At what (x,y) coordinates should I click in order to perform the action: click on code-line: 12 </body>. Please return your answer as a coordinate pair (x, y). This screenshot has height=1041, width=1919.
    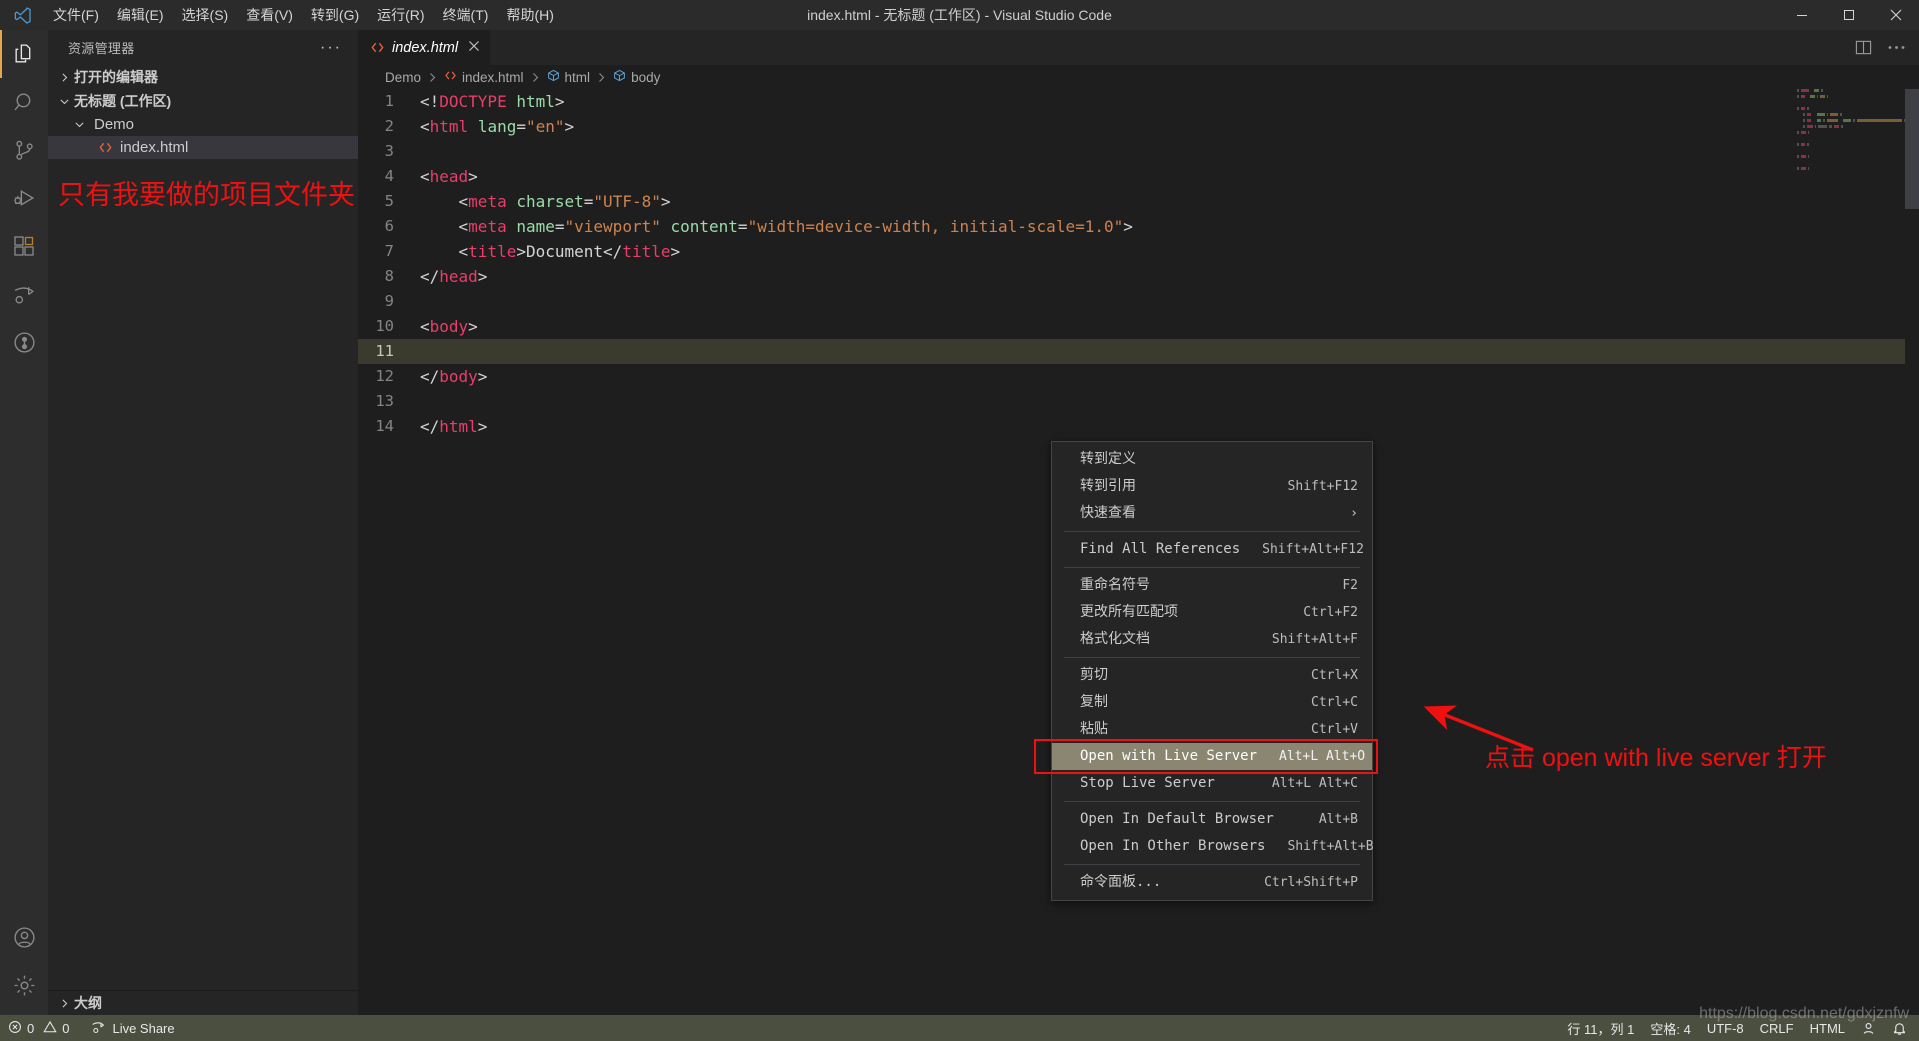
    Looking at the image, I should click on (1138, 376).